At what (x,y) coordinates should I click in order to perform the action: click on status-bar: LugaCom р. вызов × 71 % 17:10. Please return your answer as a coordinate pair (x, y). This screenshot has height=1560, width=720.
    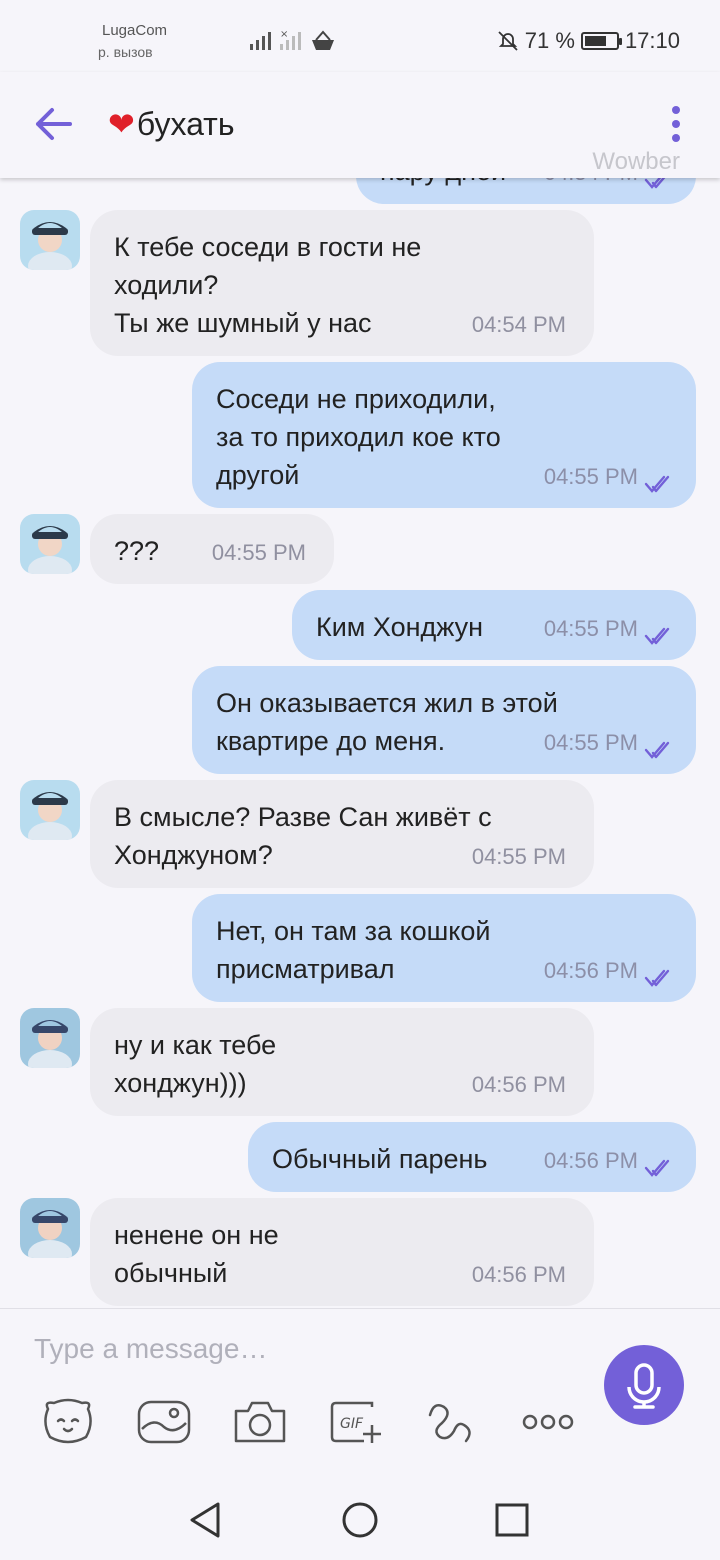
    Looking at the image, I should click on (360, 36).